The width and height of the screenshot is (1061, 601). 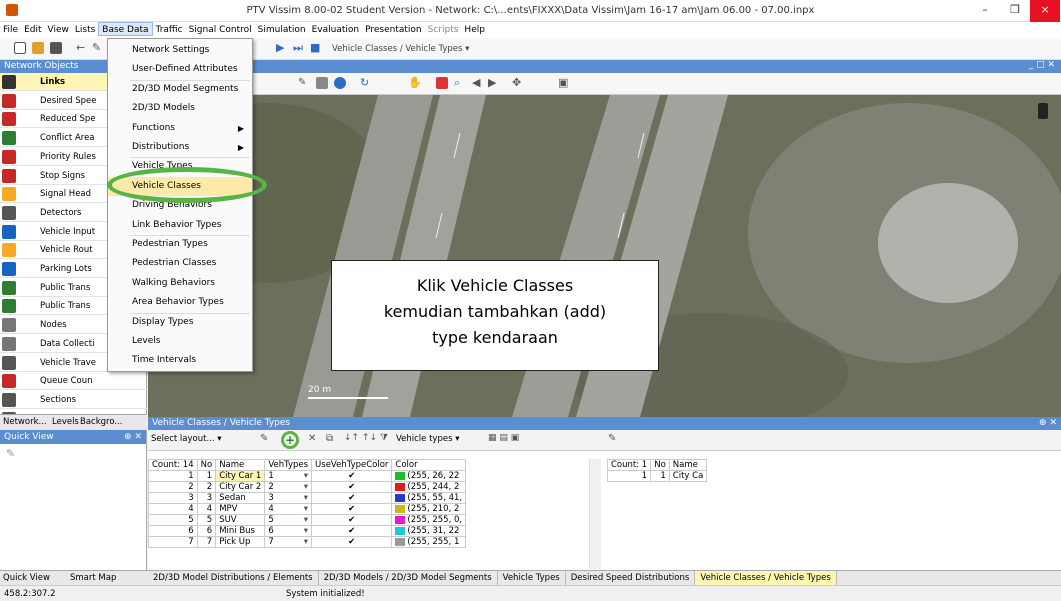 I want to click on camera-icon: ▣, so click(x=564, y=83).